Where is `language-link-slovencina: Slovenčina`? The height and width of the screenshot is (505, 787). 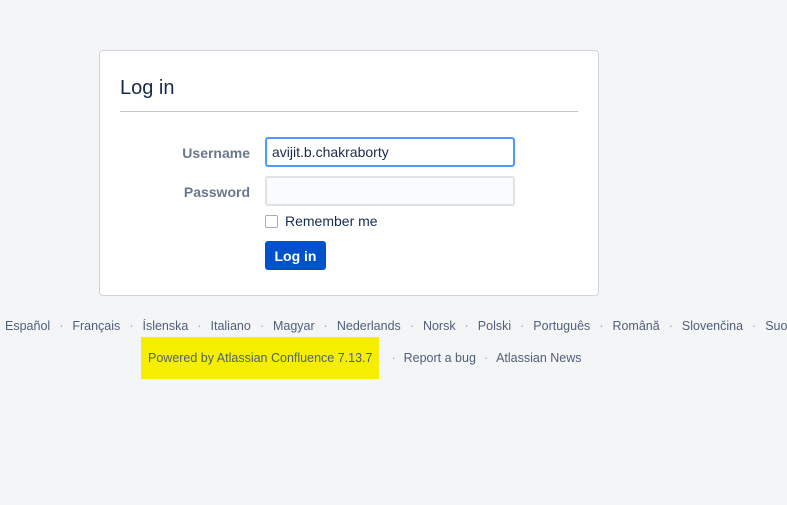
language-link-slovencina: Slovenčina is located at coordinates (712, 326).